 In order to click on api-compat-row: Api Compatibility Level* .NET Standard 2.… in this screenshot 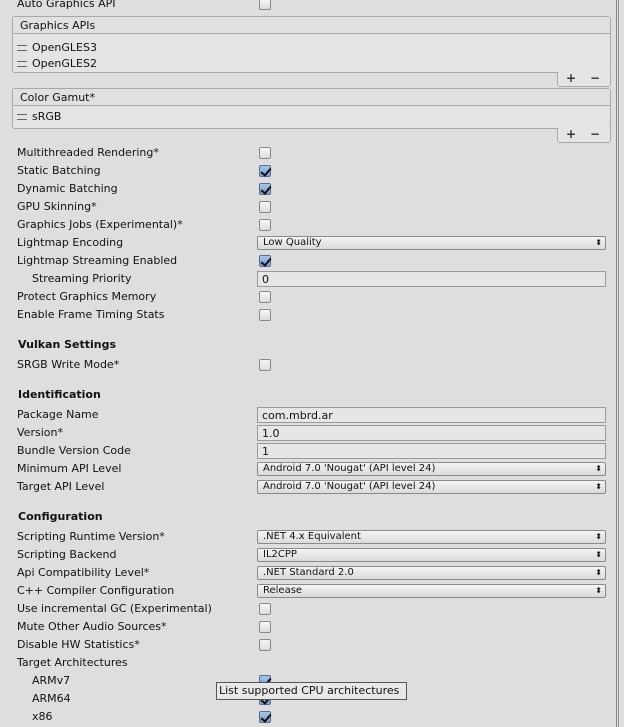, I will do `click(306, 573)`.